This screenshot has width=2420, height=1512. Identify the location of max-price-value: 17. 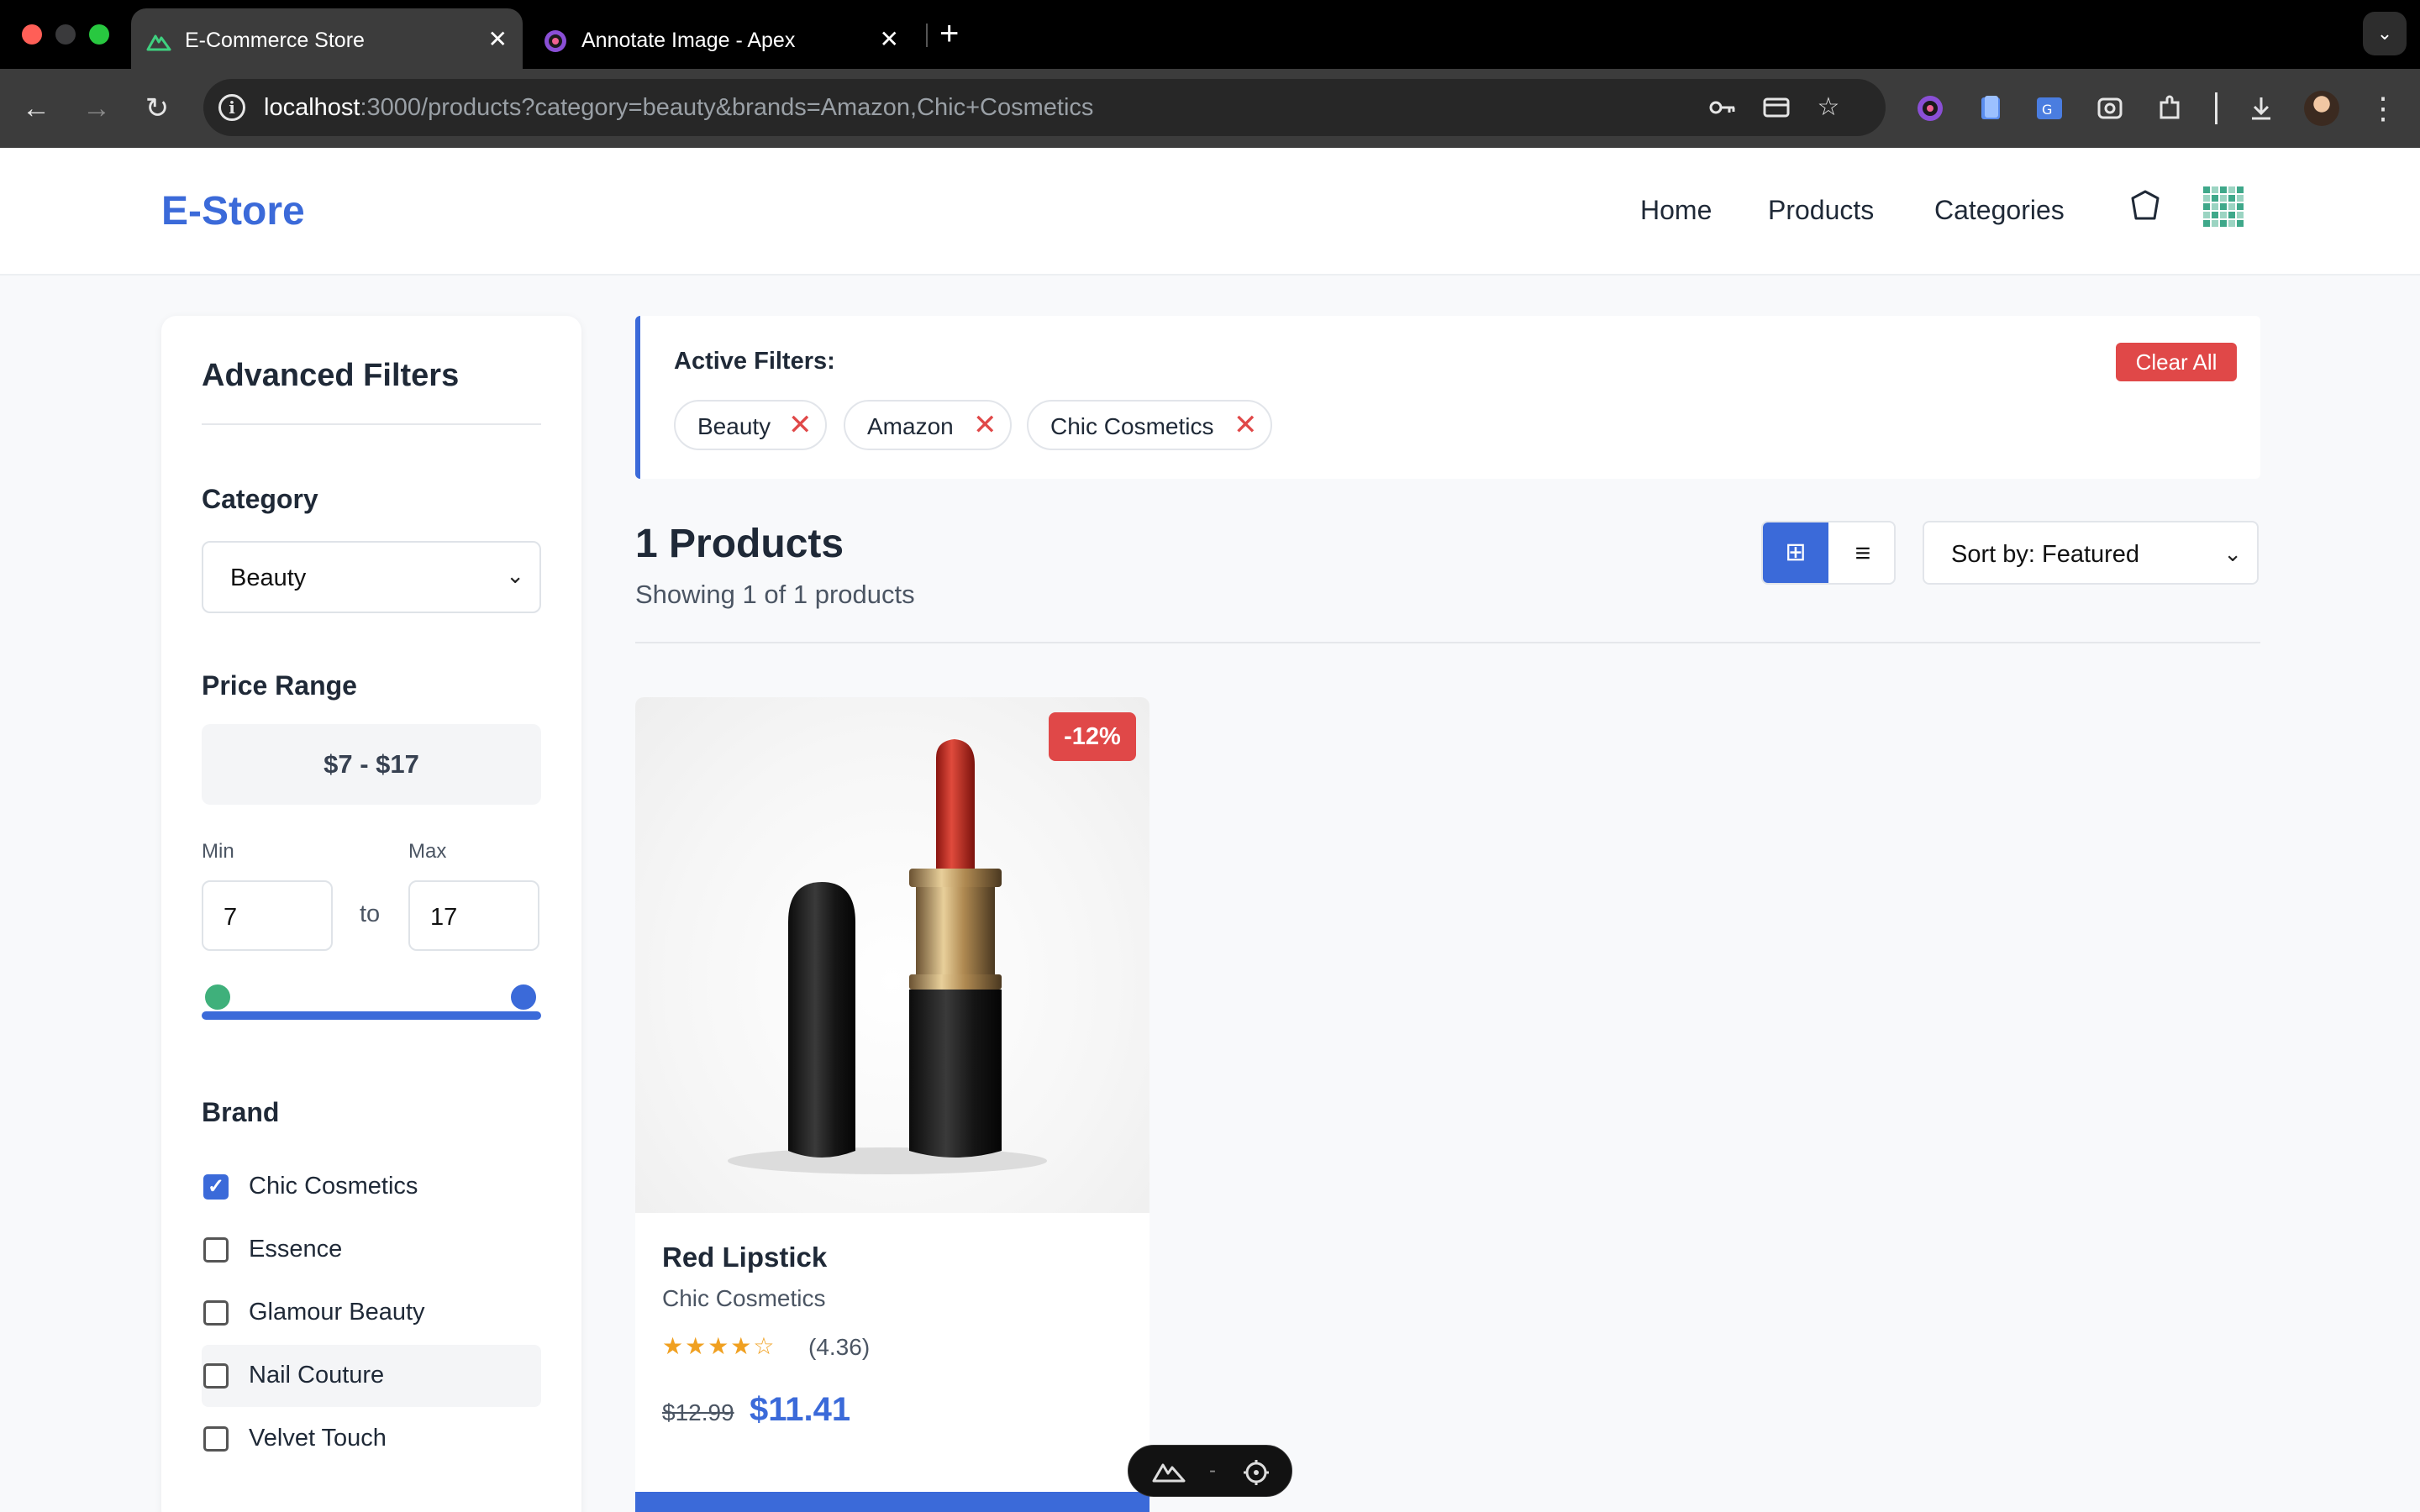
(444, 917).